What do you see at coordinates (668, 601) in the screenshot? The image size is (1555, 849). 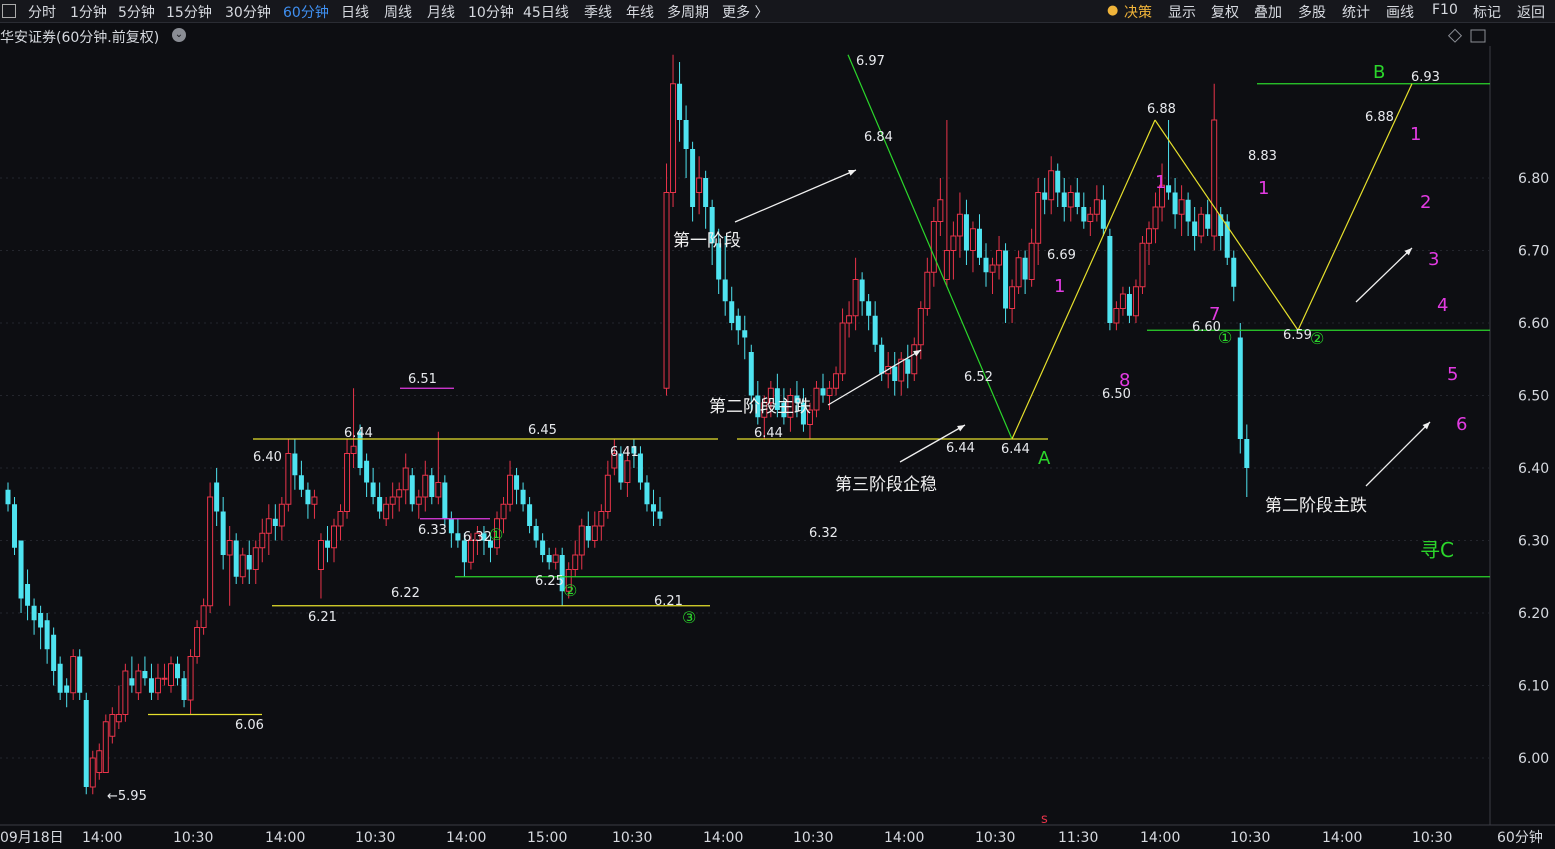 I see `price-label: 6.21` at bounding box center [668, 601].